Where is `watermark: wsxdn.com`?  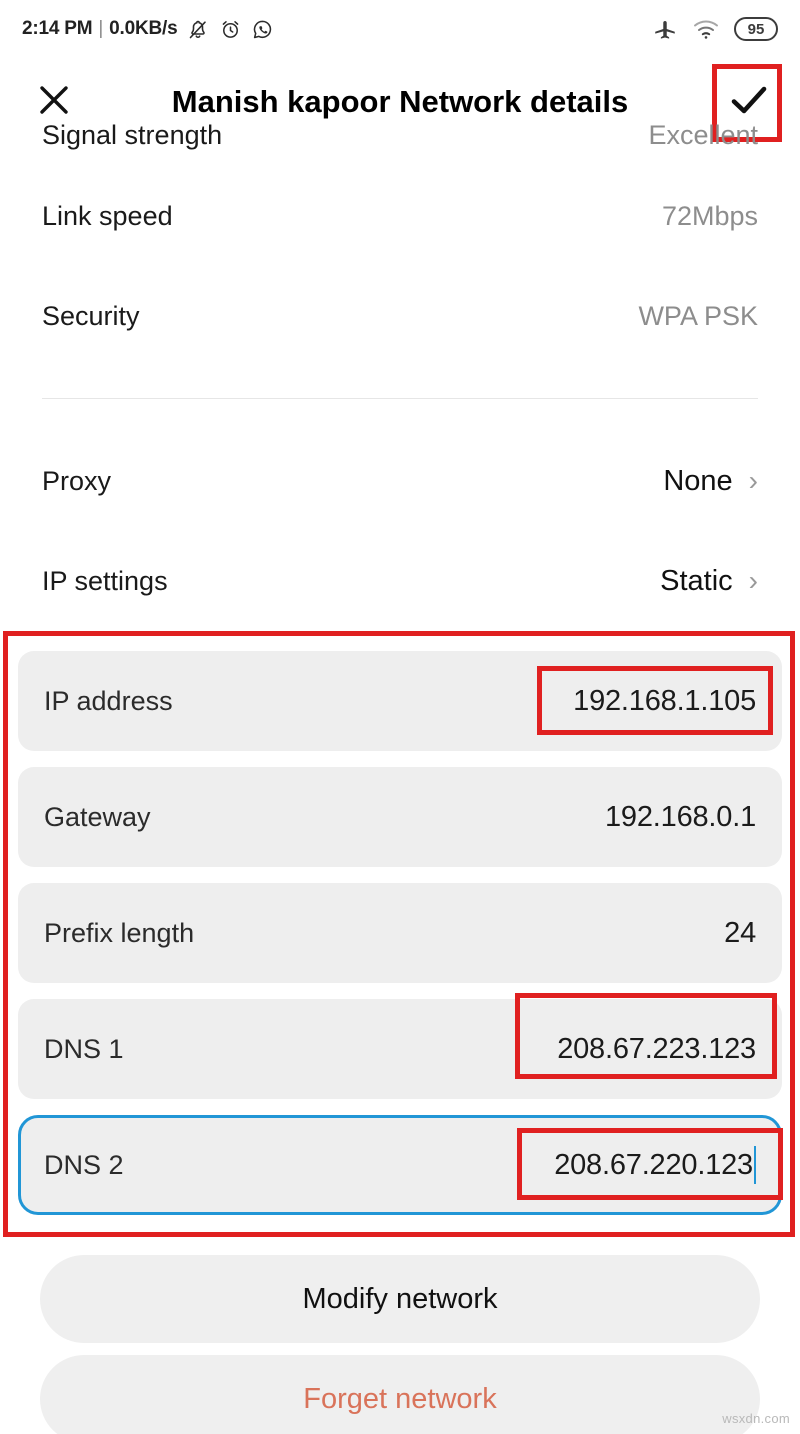 watermark: wsxdn.com is located at coordinates (756, 1418).